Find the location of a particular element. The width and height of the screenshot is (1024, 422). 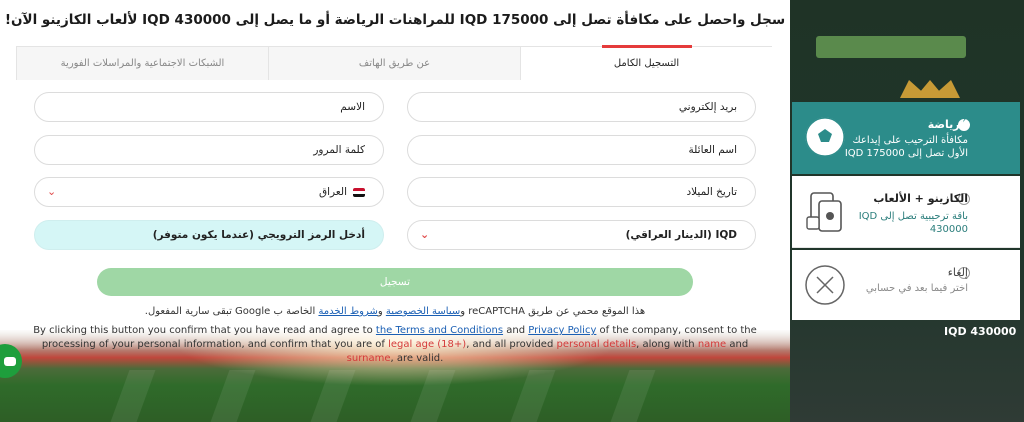

bonus-name: الرياضة is located at coordinates (947, 124).